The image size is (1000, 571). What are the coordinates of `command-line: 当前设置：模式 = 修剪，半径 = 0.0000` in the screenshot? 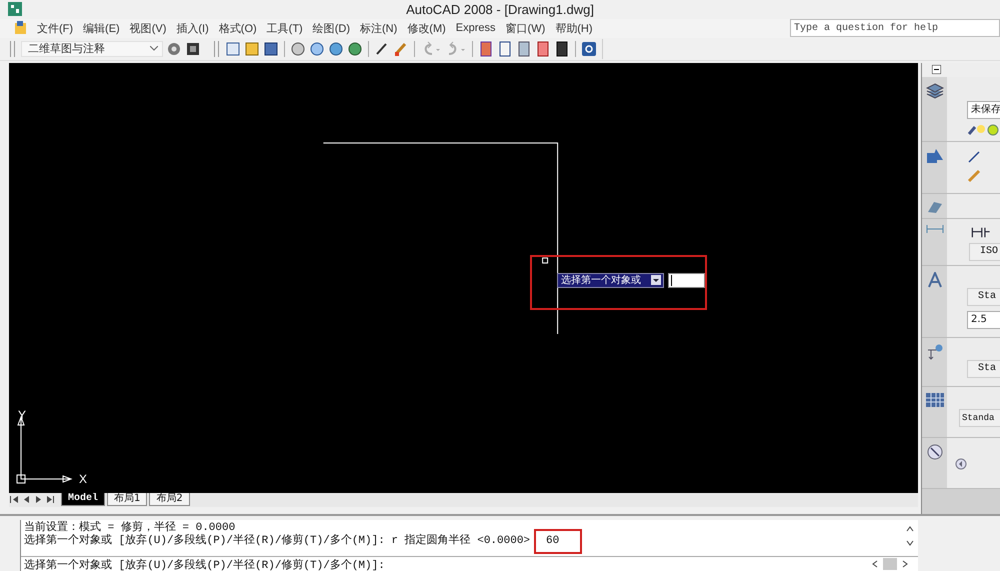 It's located at (130, 528).